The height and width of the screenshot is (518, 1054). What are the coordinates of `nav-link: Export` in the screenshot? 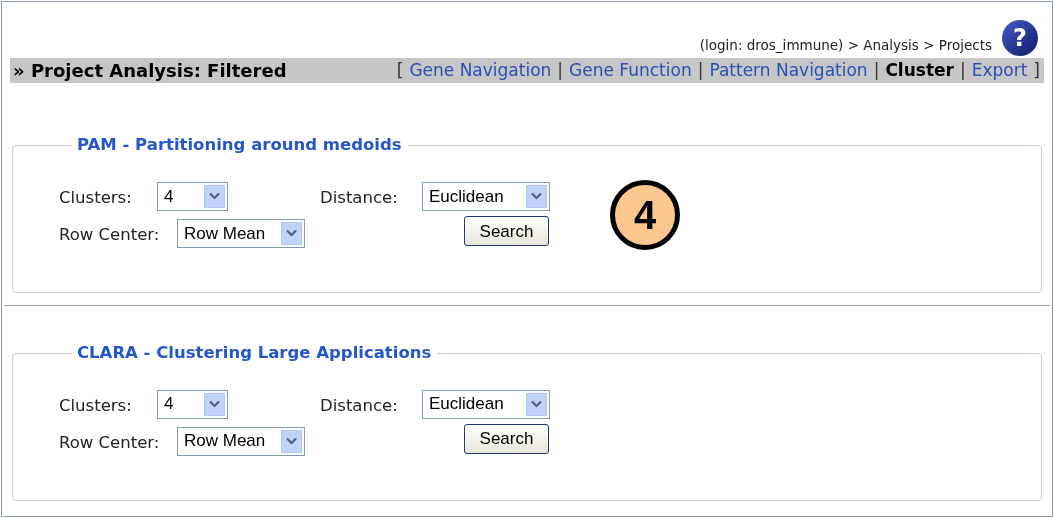 It's located at (999, 70).